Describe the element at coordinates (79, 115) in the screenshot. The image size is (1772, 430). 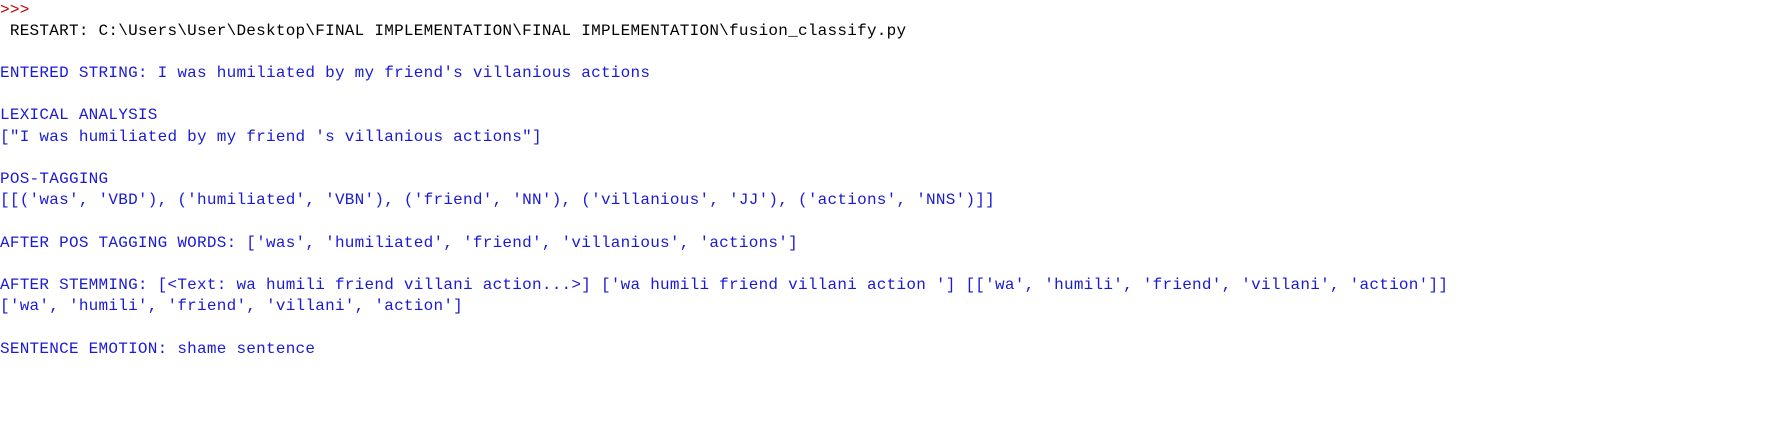
I see `lexical-analysis-heading: LEXICAL ANALYSIS` at that location.